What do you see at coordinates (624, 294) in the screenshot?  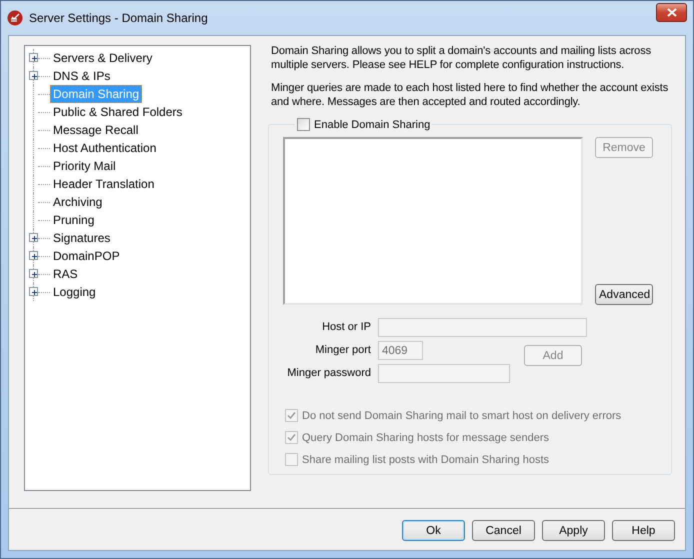 I see `advanced-button: Advanced` at bounding box center [624, 294].